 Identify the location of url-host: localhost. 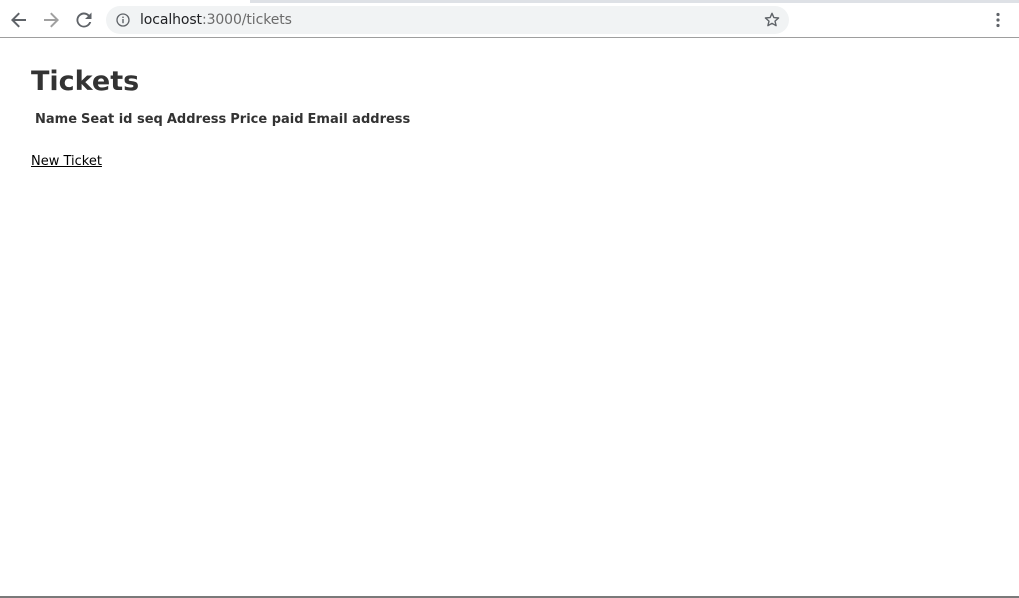
(171, 20).